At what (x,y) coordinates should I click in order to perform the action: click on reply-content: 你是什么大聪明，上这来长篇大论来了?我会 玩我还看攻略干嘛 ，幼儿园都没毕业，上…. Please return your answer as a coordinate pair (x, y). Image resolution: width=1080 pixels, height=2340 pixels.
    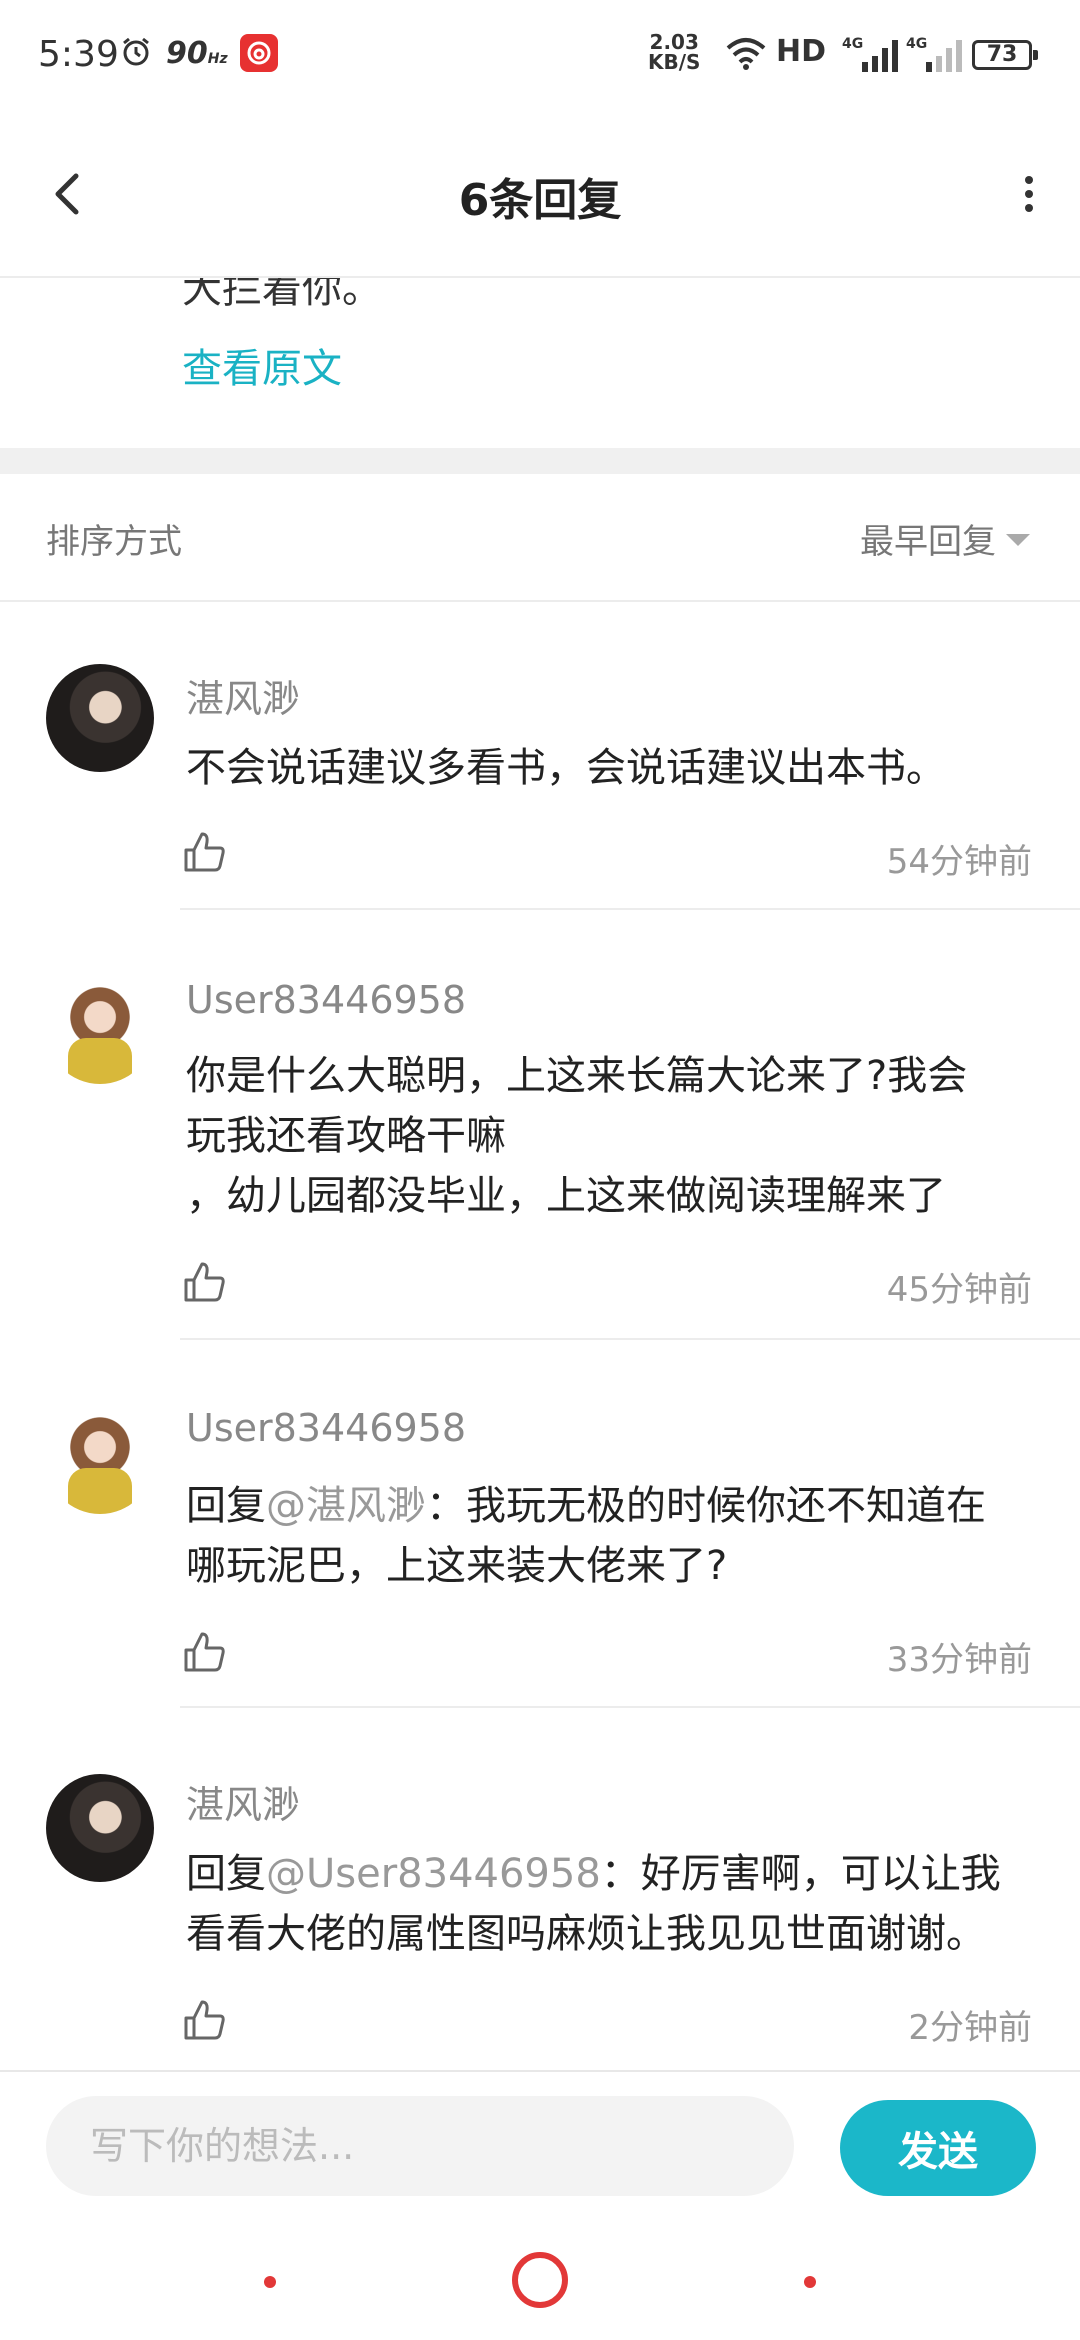
    Looking at the image, I should click on (577, 1136).